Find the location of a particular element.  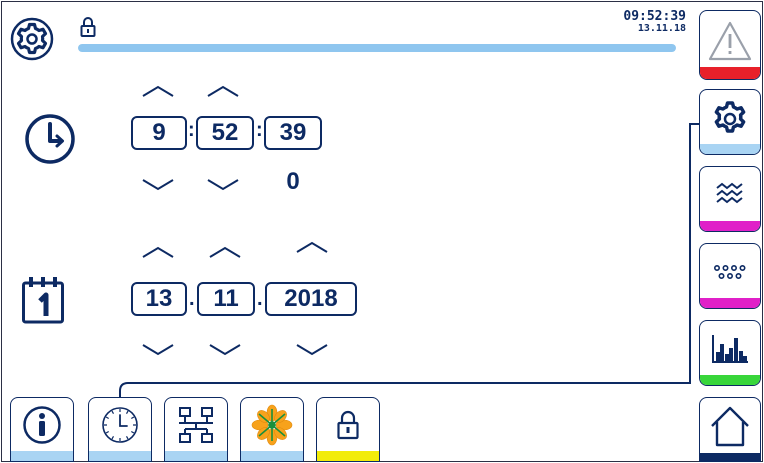

home-accent-bar is located at coordinates (730, 457).